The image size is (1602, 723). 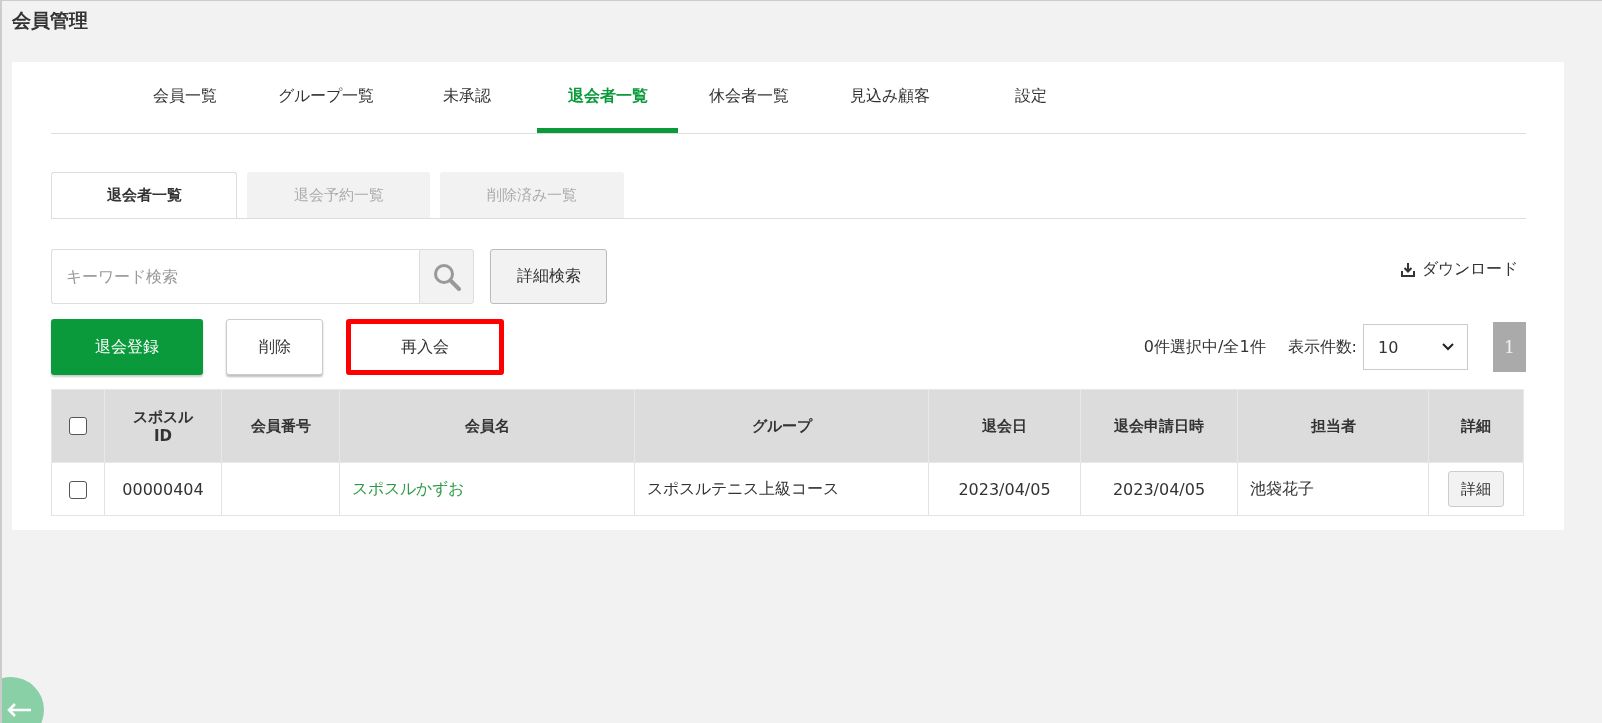 What do you see at coordinates (274, 347) in the screenshot?
I see `action-button: 削除` at bounding box center [274, 347].